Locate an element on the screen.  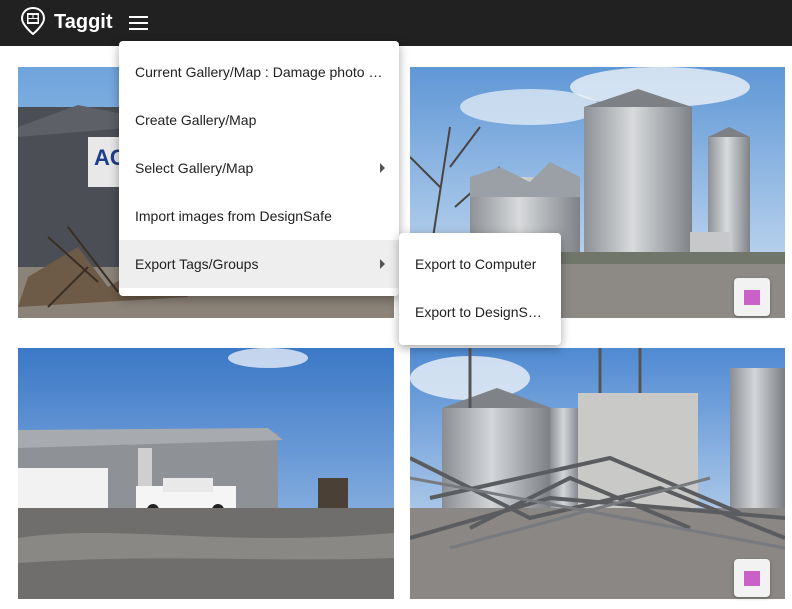
menu-item-label: Create Gallery/Map is located at coordinates (196, 120).